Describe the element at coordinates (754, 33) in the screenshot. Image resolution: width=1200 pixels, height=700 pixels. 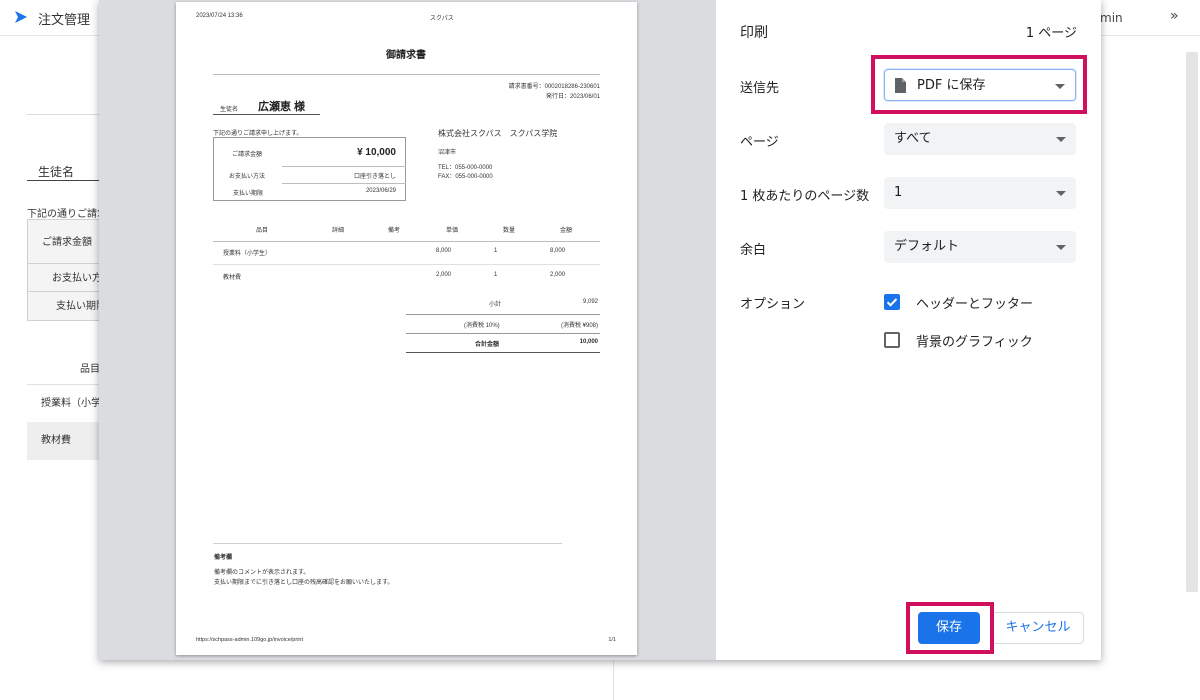
I see `print-title: 印刷` at that location.